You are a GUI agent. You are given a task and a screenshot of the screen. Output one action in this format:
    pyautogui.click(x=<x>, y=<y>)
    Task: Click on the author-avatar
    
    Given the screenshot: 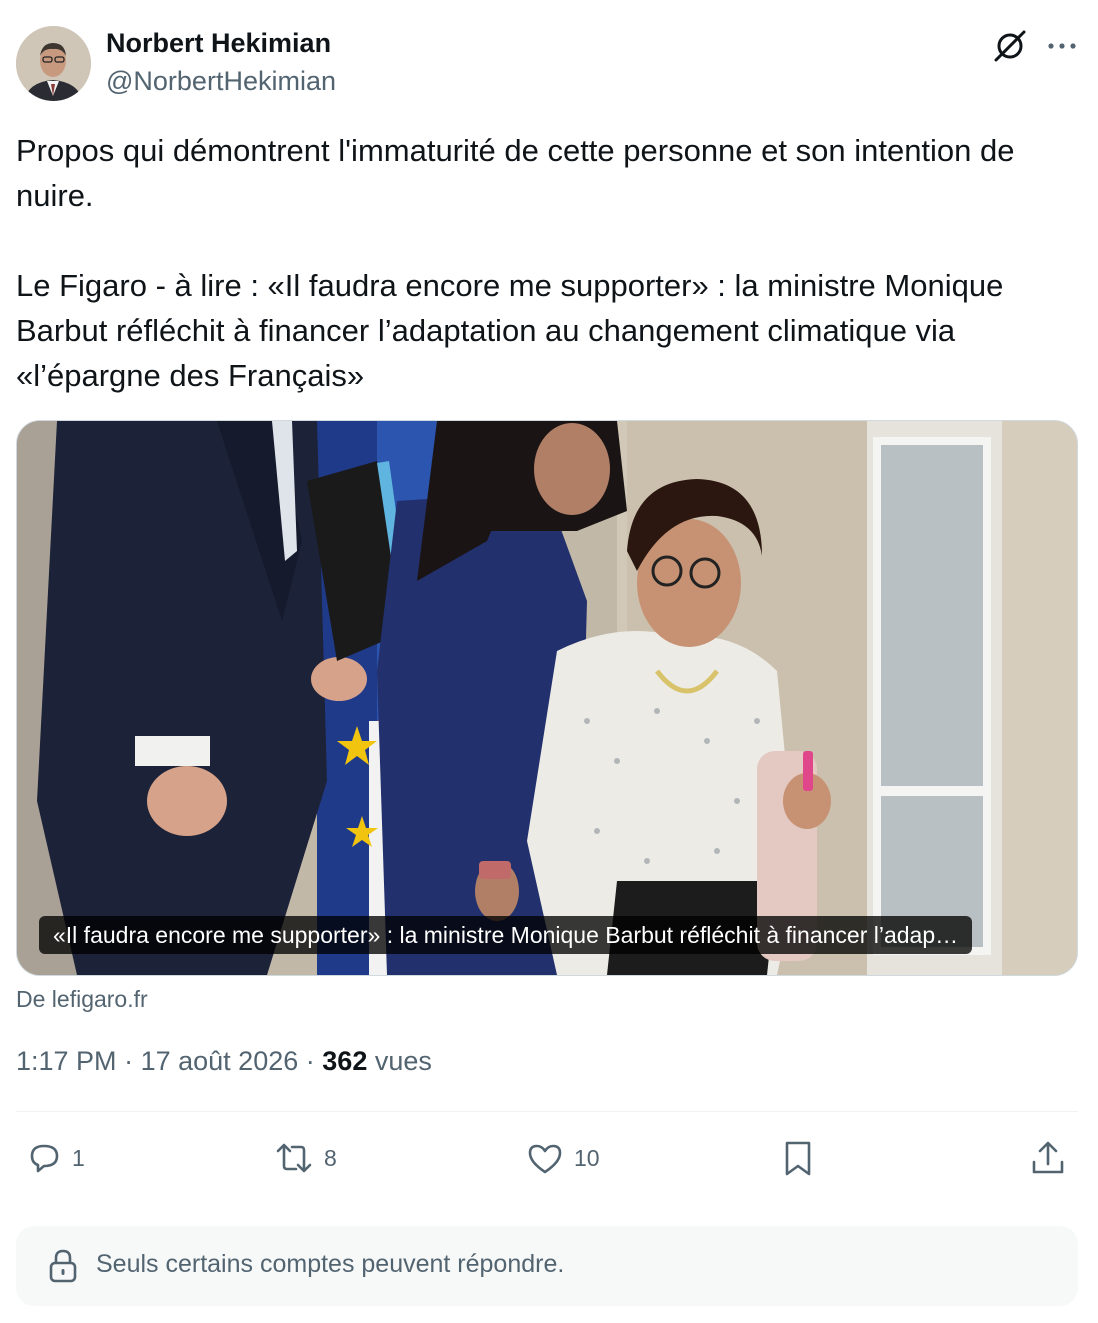 What is the action you would take?
    pyautogui.click(x=53, y=63)
    